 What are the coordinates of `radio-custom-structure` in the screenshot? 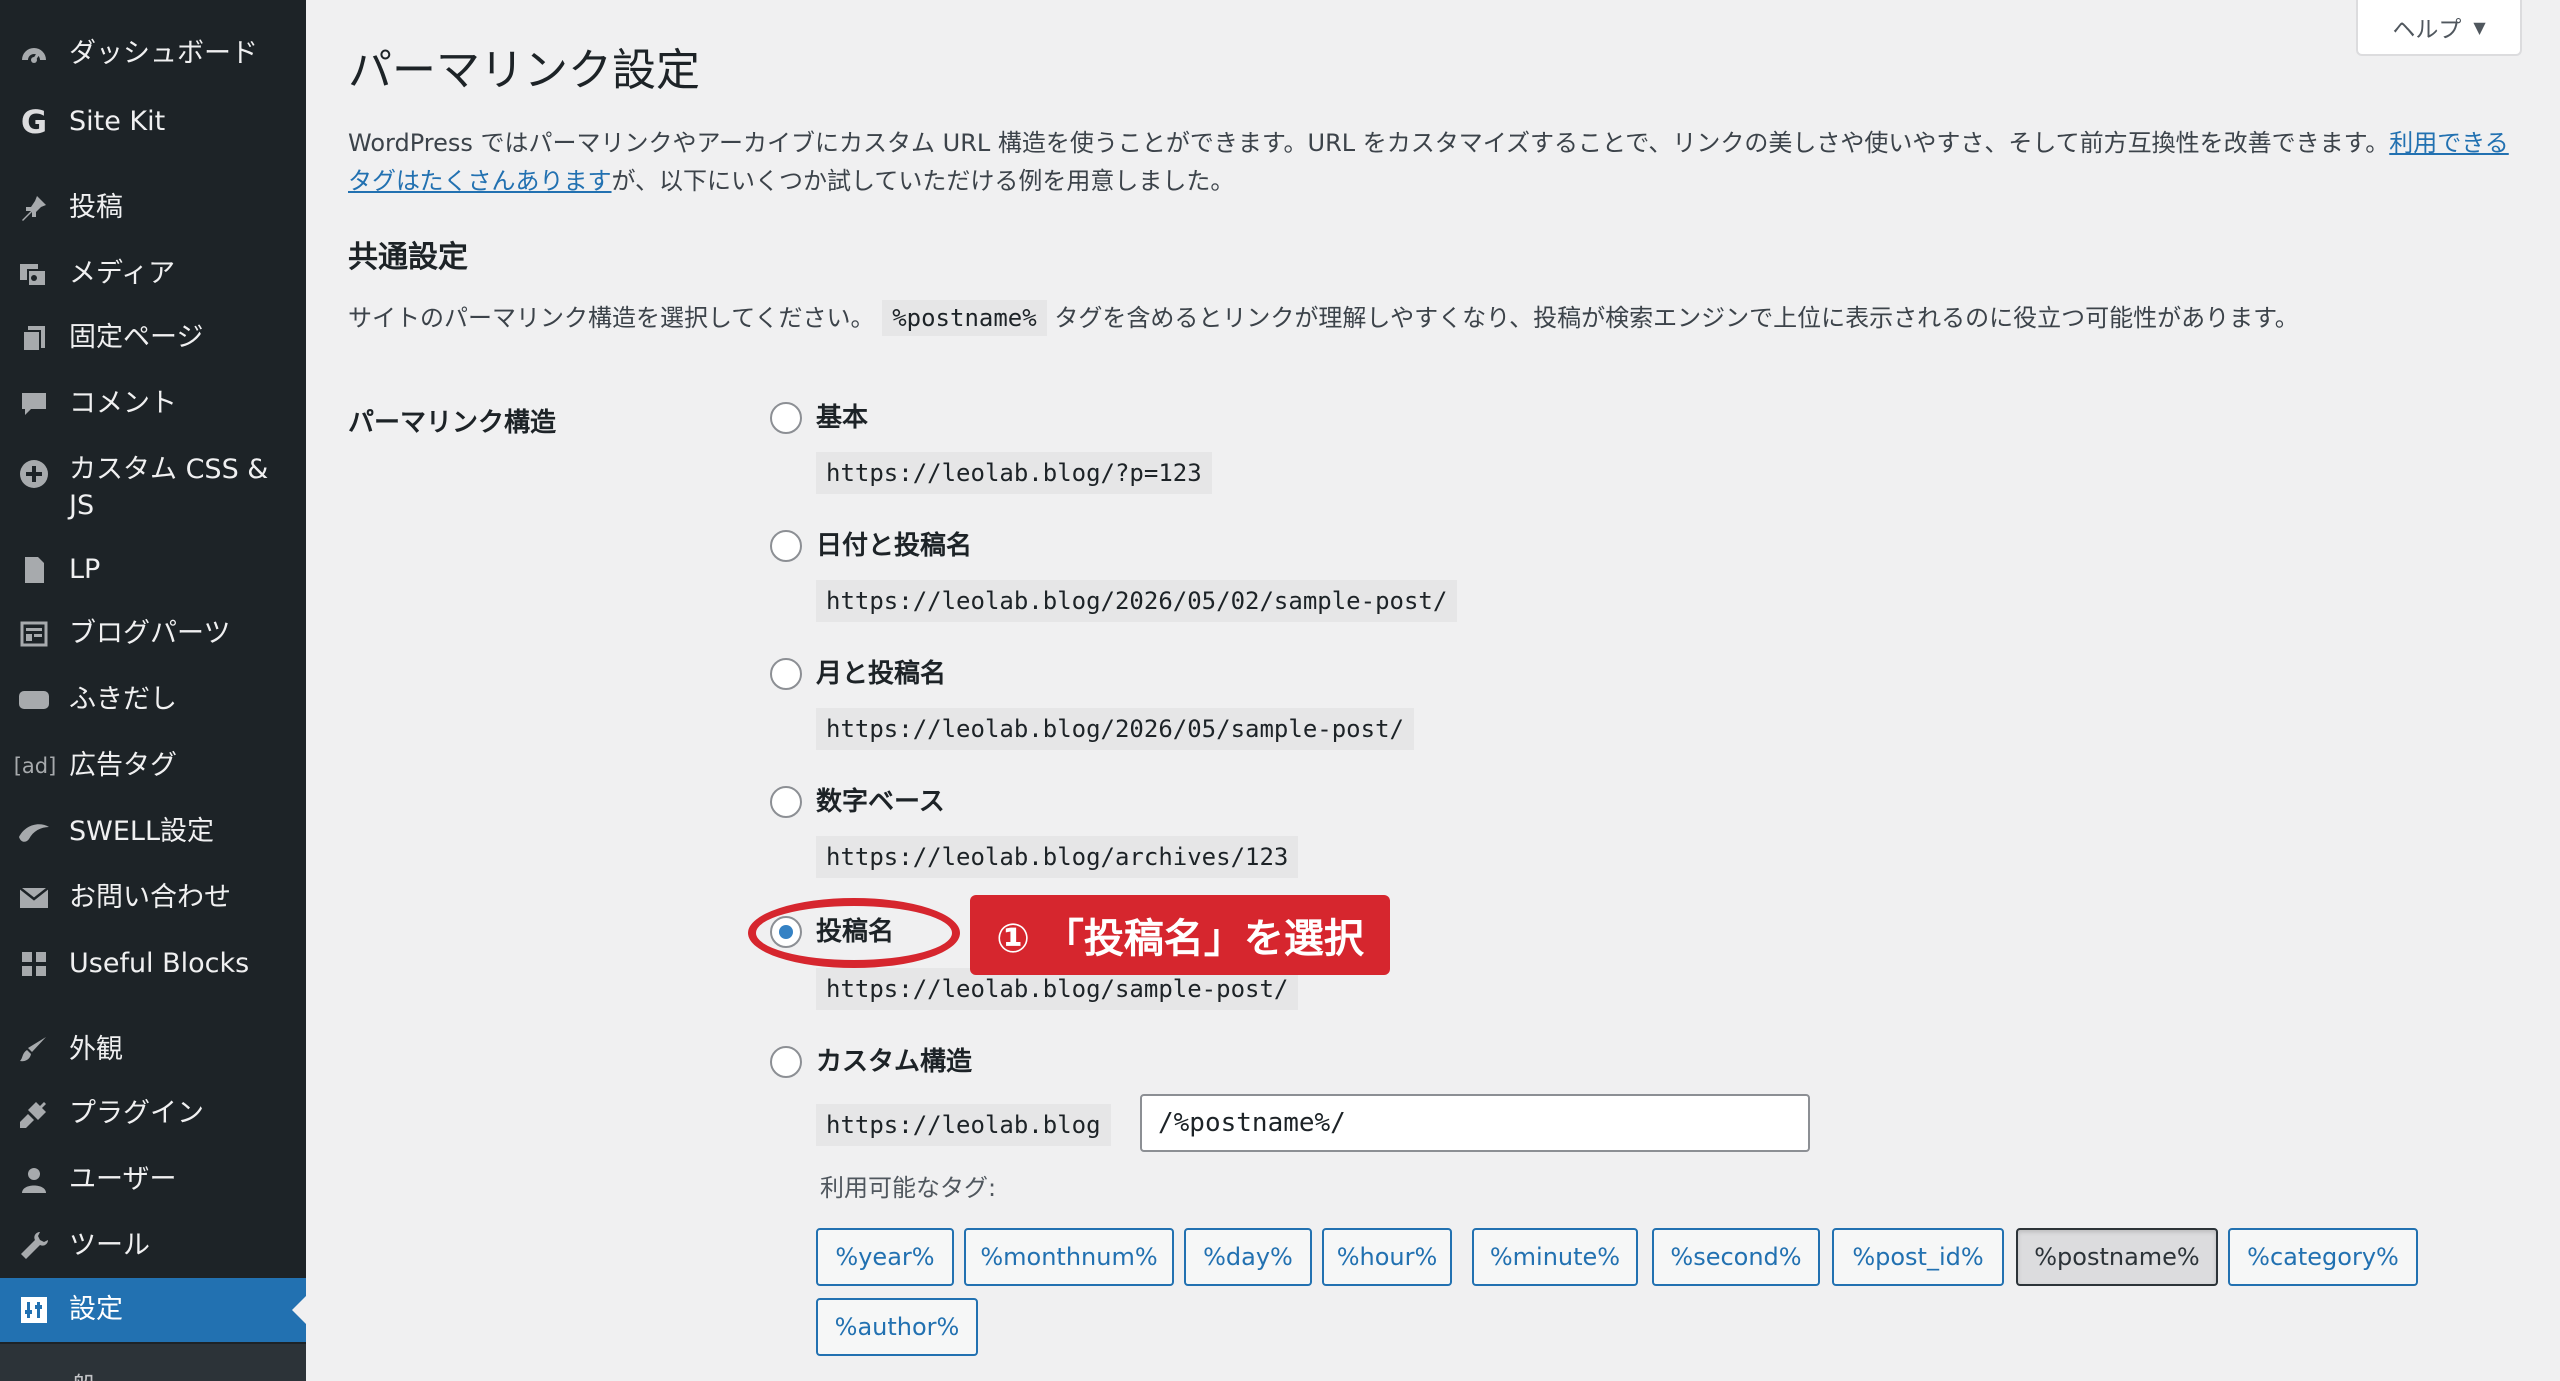 It's located at (786, 1062).